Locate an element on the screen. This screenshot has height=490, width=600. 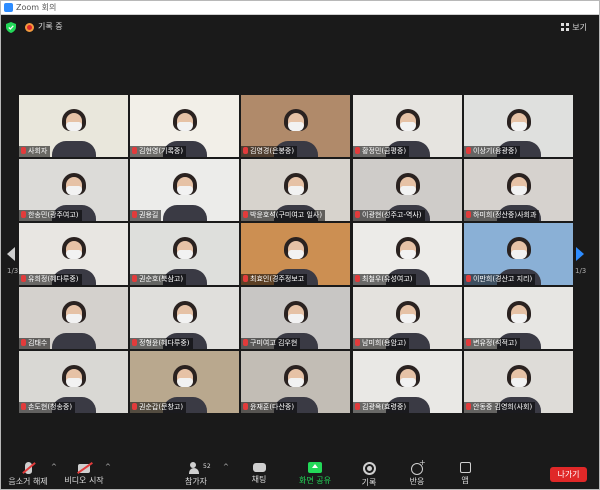
participant-tile: 김현영(기록중) is located at coordinates (184, 126).